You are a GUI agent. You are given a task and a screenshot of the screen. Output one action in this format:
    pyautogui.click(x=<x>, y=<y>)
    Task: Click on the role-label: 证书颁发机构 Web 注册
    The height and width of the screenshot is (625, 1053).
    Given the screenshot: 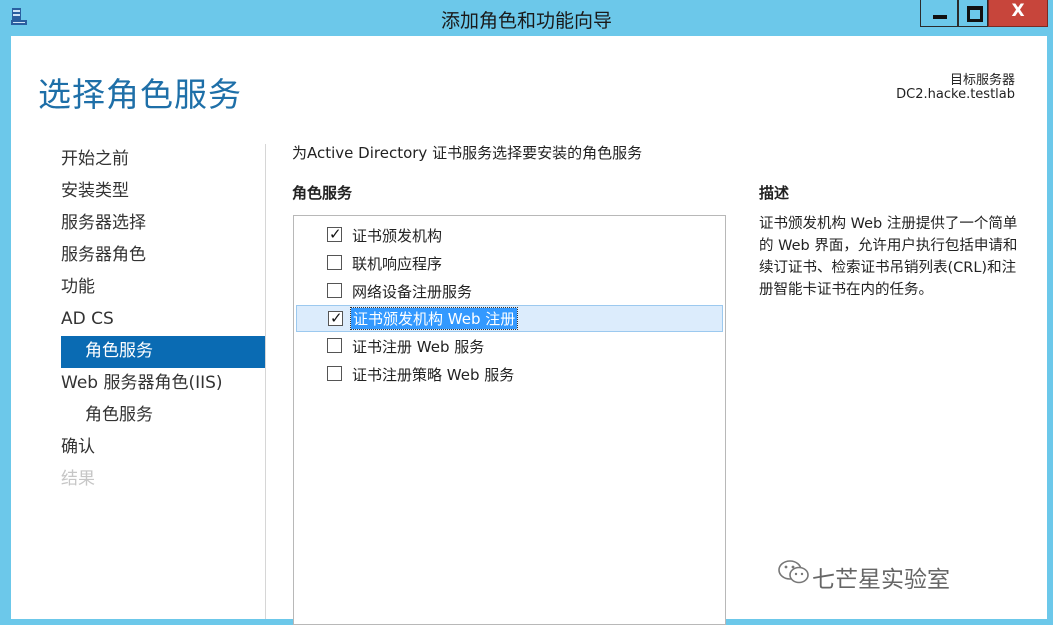 What is the action you would take?
    pyautogui.click(x=434, y=318)
    